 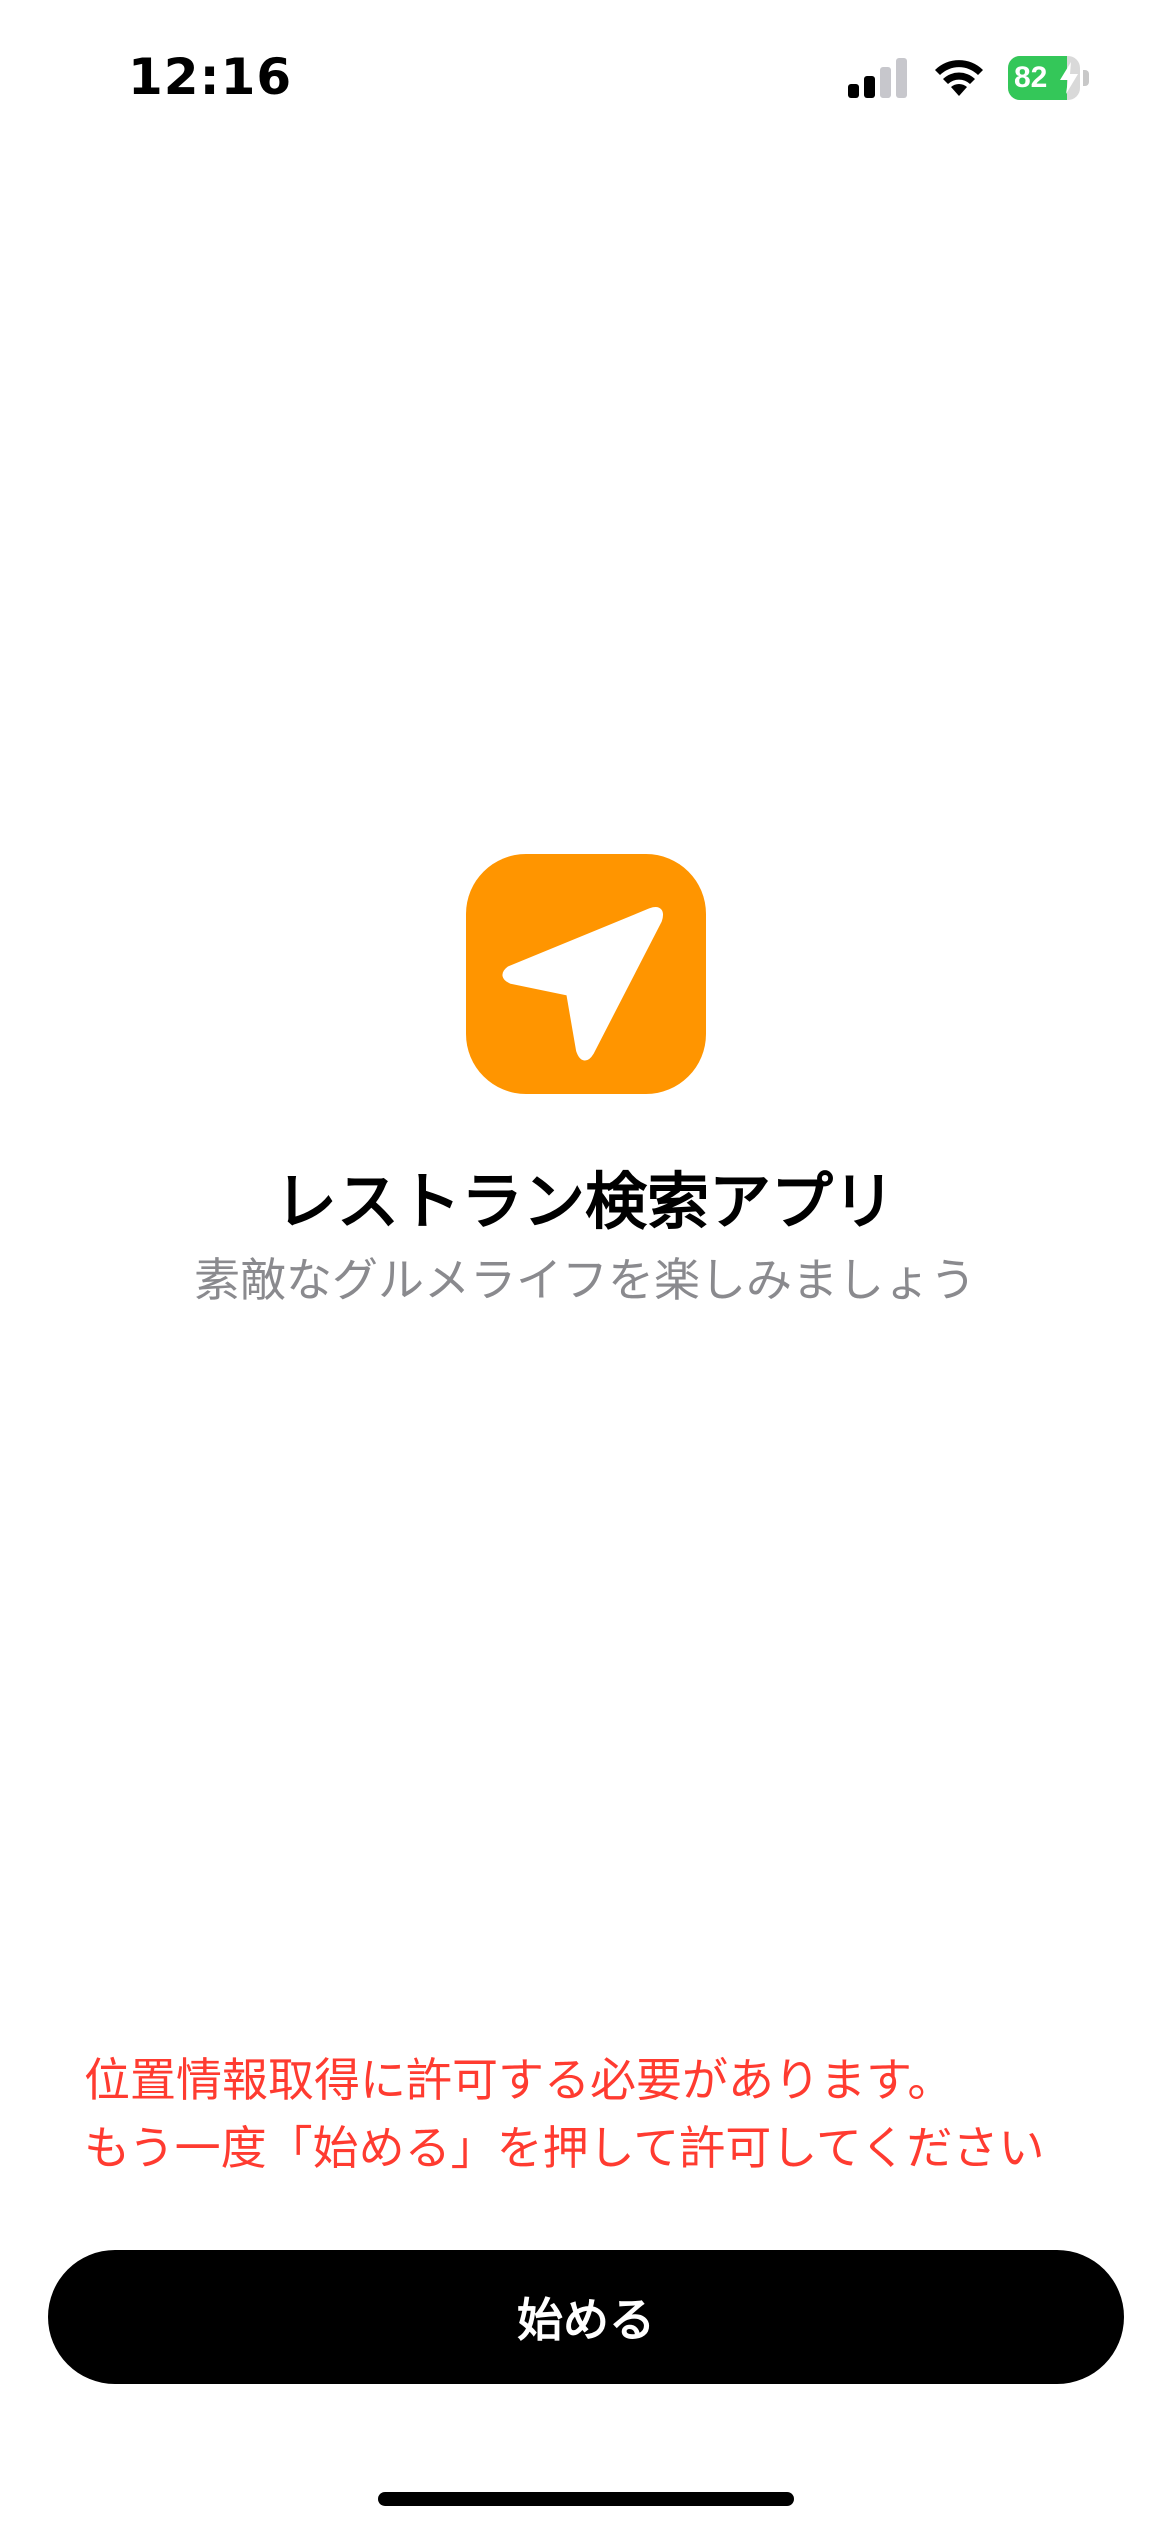 I want to click on permission-warning-line-1: 位置情報取得に許可する必要があります。, so click(x=519, y=2080).